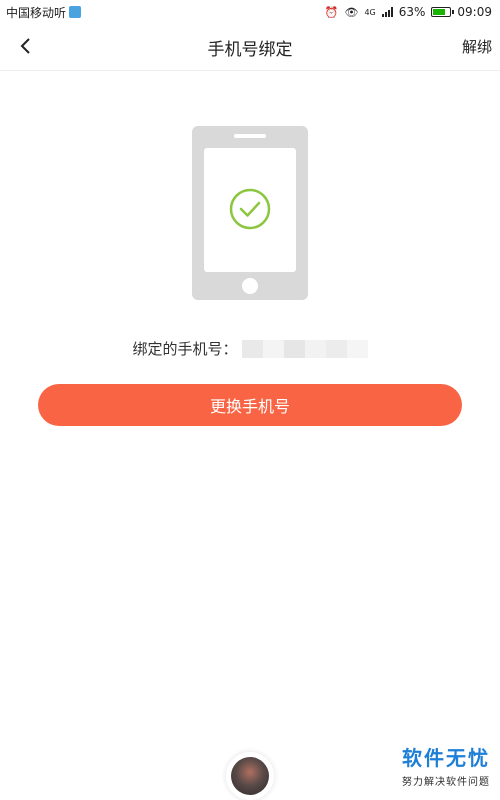 This screenshot has width=500, height=800. I want to click on status-bar-left: 中国移动听, so click(41, 12).